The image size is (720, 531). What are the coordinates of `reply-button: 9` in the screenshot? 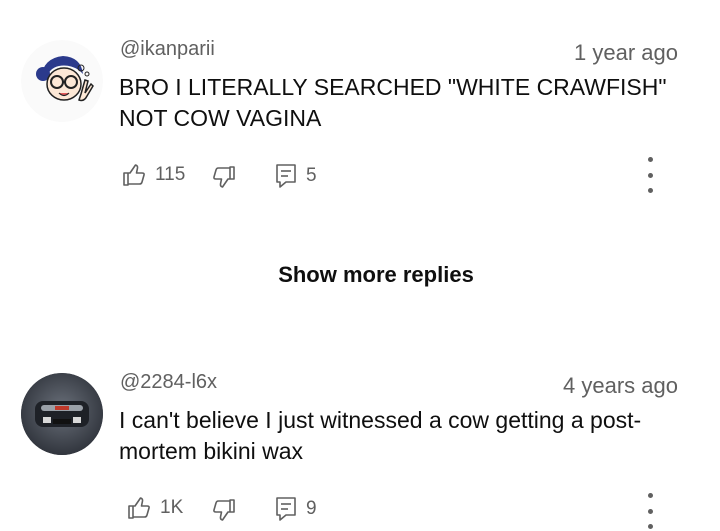 It's located at (296, 508).